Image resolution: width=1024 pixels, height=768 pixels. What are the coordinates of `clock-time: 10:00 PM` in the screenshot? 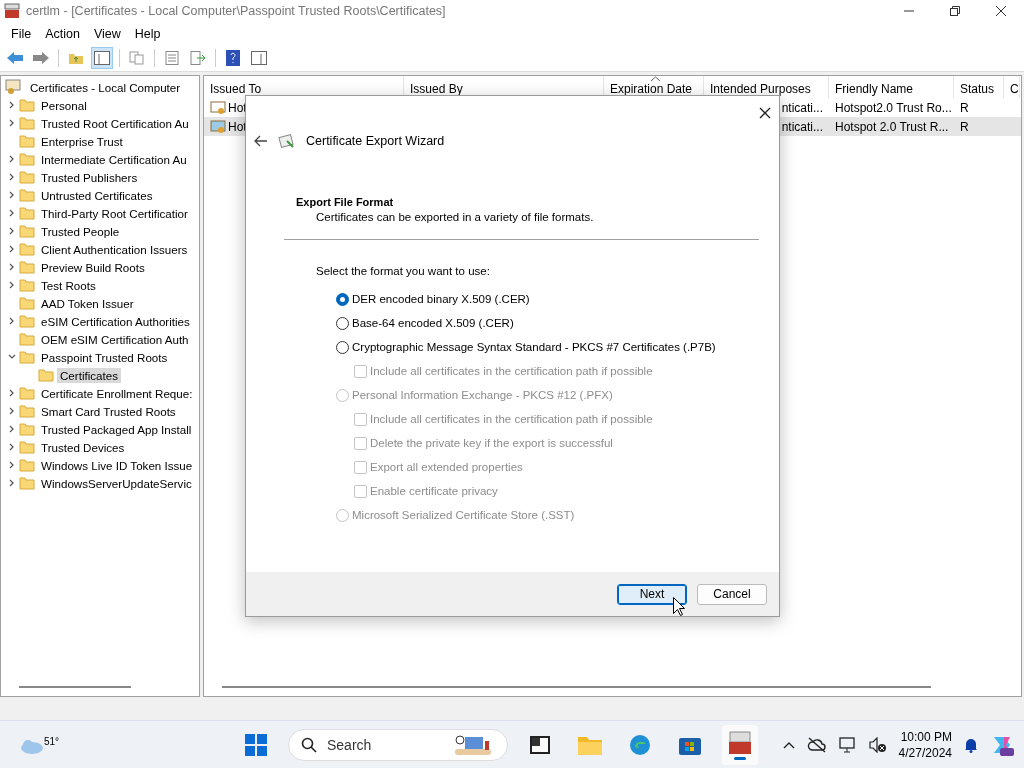 It's located at (926, 736).